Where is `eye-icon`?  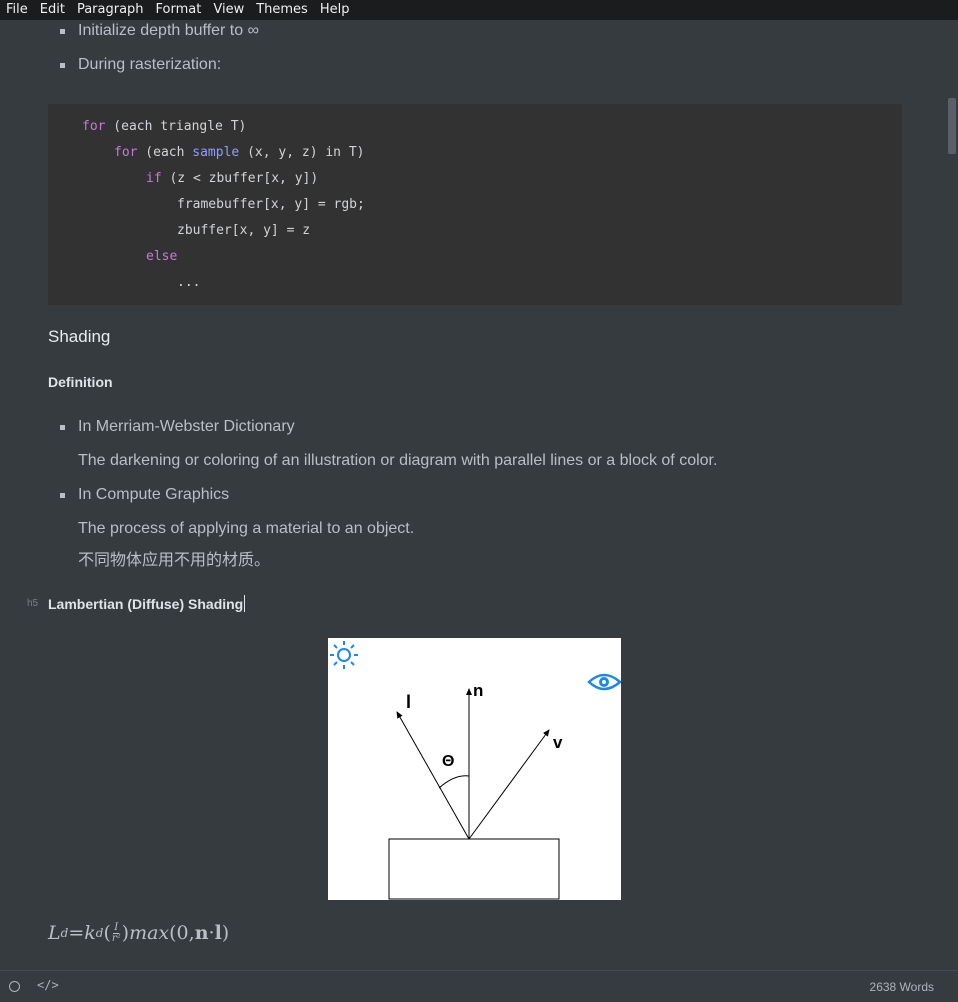
eye-icon is located at coordinates (604, 682).